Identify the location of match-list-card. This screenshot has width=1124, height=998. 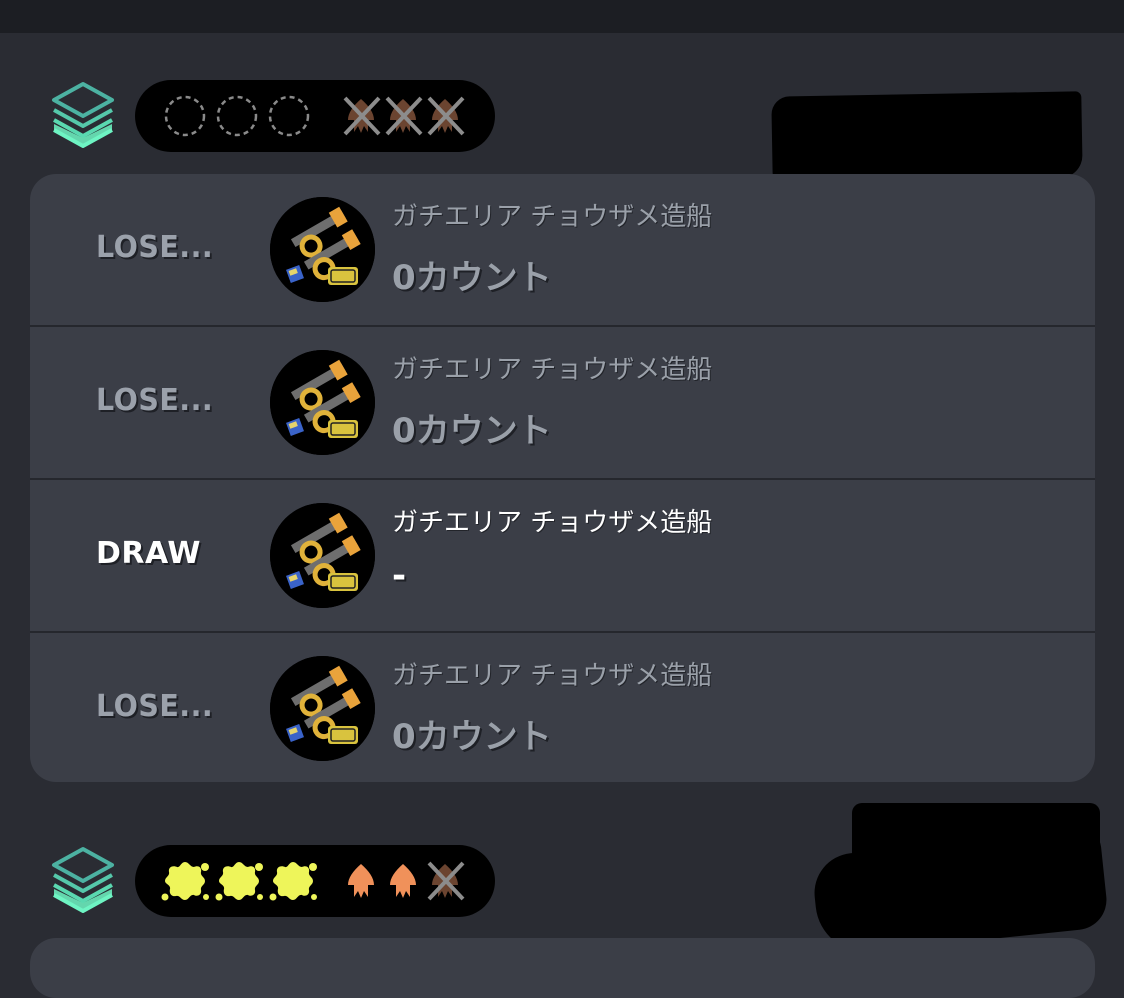
(562, 968).